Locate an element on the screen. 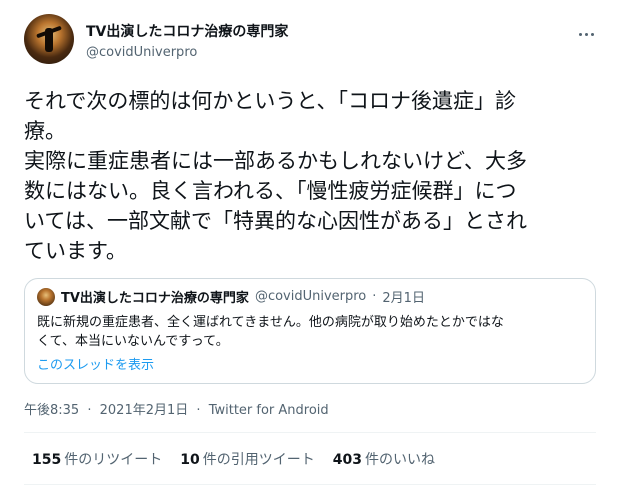 The image size is (620, 490). quotes-stat: 10 件の引用ツイート is located at coordinates (247, 459).